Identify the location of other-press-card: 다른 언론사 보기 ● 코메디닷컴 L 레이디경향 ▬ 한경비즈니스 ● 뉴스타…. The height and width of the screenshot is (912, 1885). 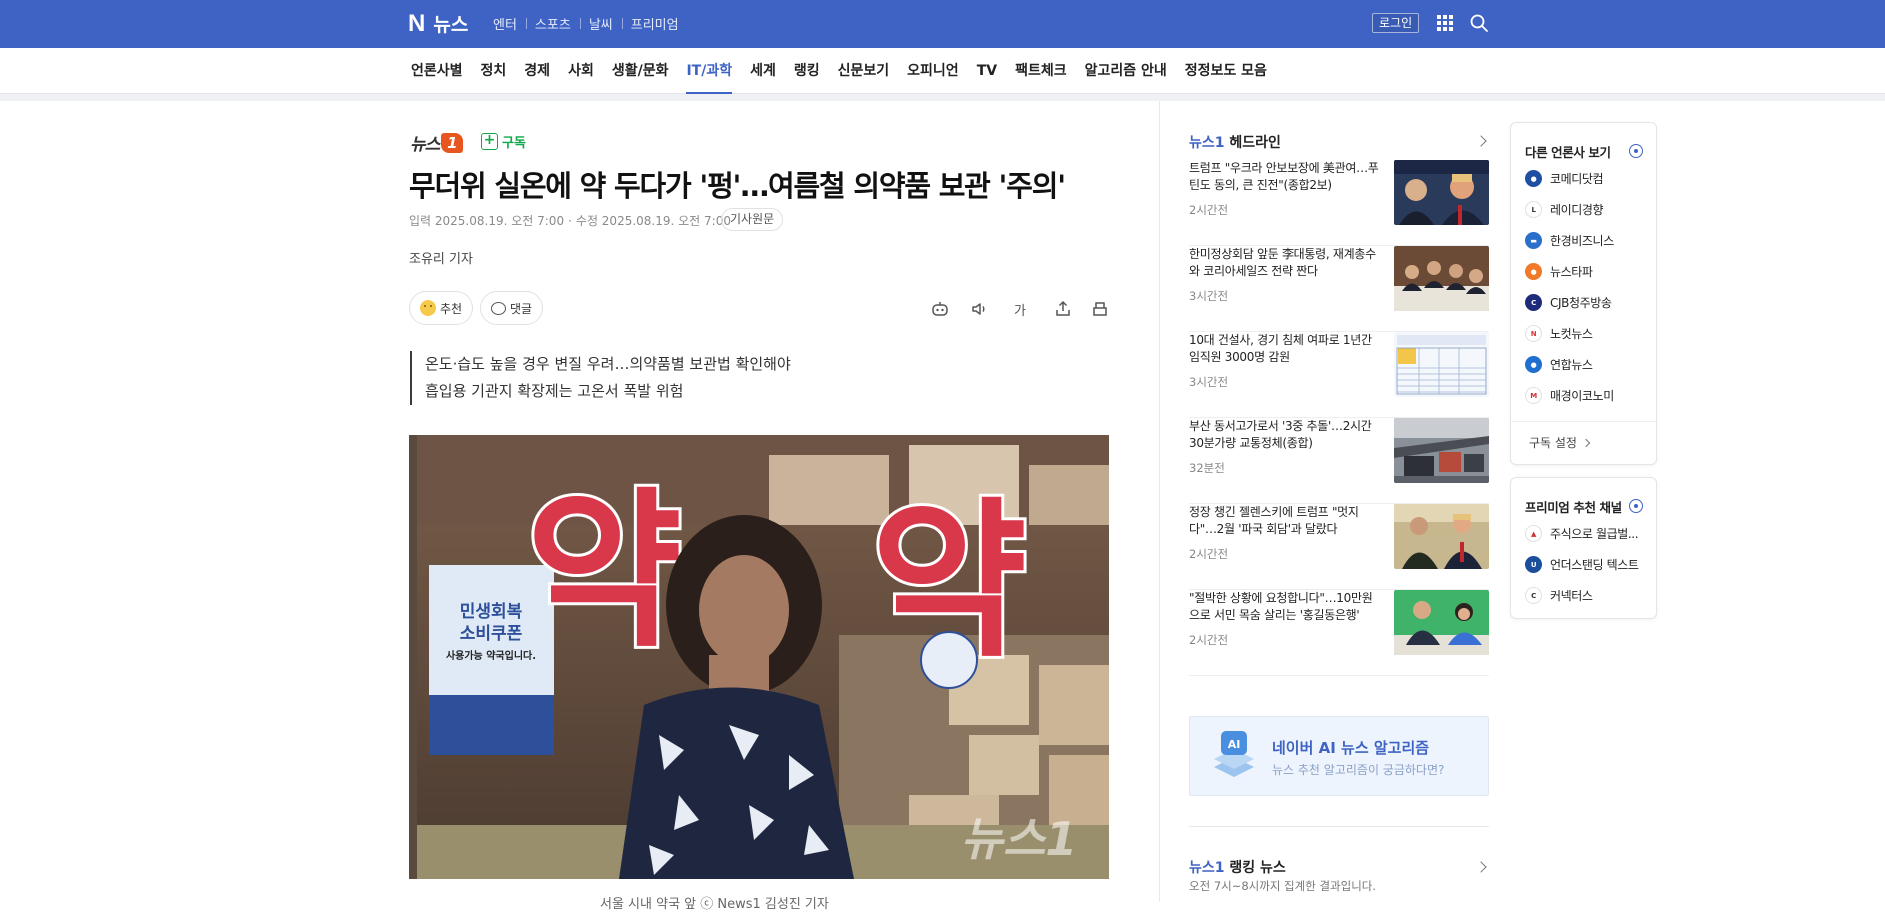
(1583, 293).